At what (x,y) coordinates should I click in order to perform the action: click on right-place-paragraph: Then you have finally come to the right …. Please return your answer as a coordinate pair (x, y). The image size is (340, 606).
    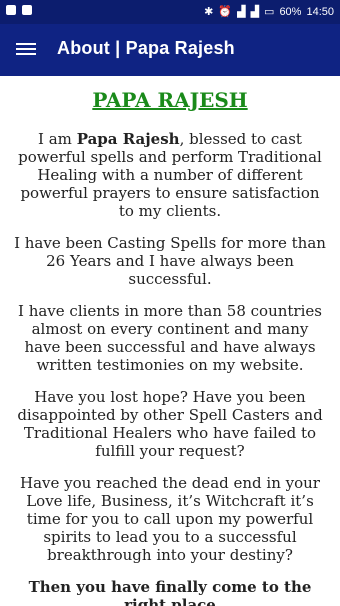
    Looking at the image, I should click on (170, 592).